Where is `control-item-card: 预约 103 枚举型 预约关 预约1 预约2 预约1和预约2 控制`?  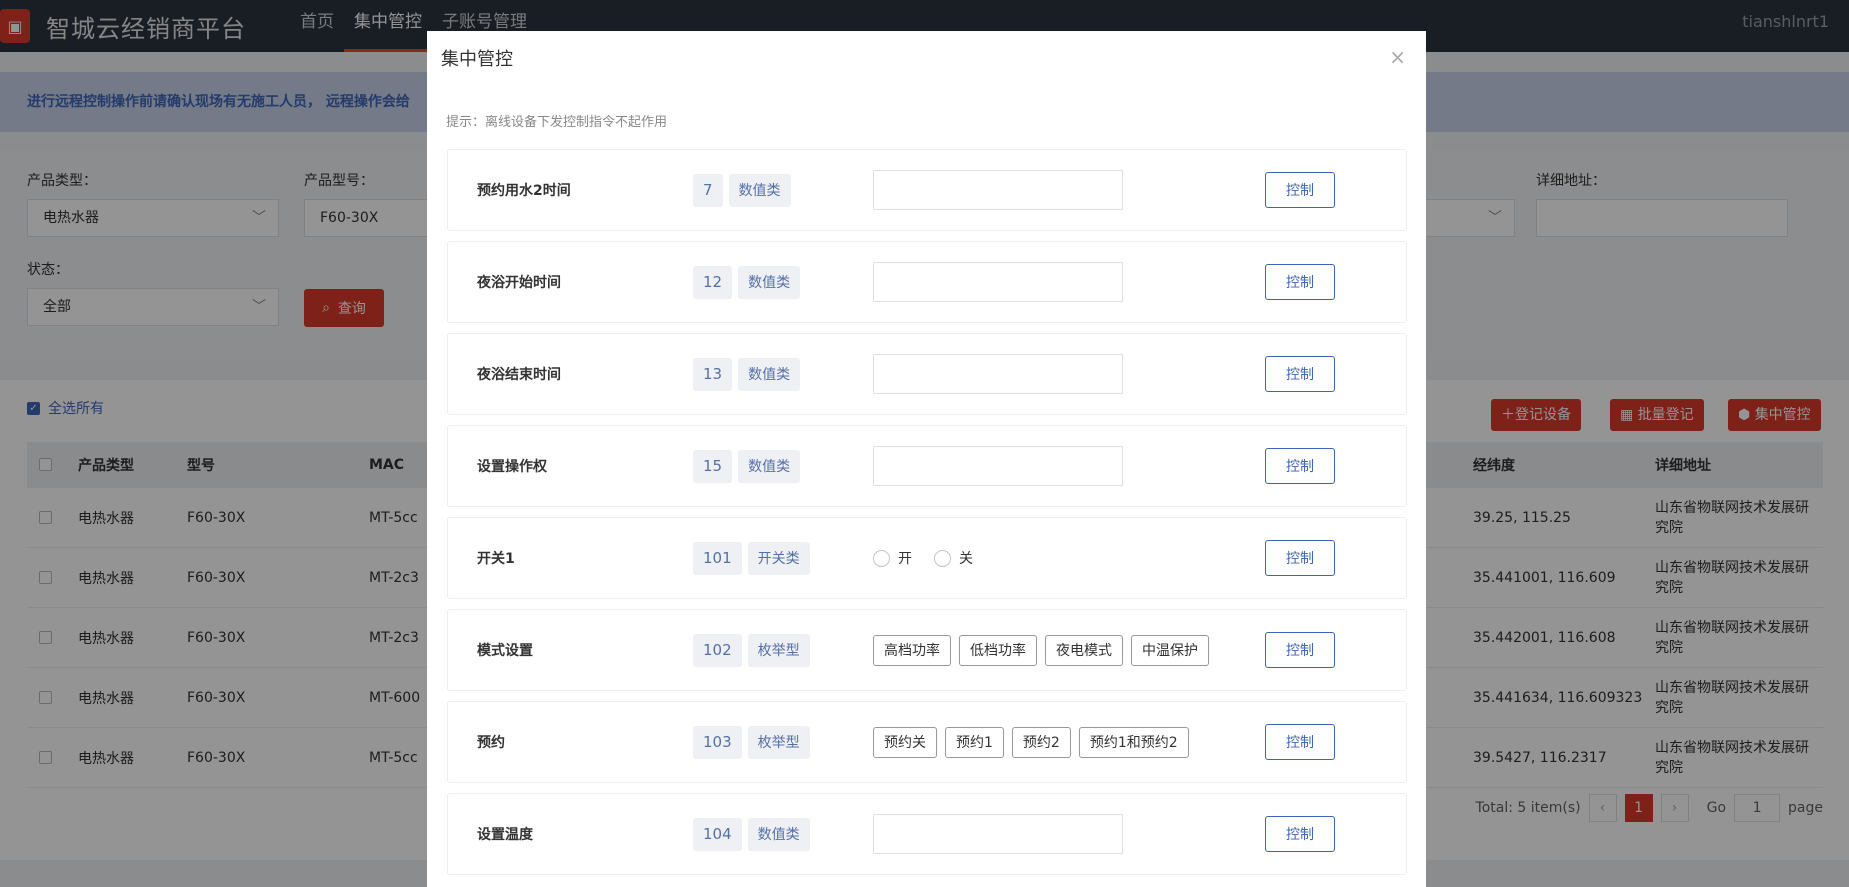 control-item-card: 预约 103 枚举型 预约关 预约1 预约2 预约1和预约2 控制 is located at coordinates (927, 742).